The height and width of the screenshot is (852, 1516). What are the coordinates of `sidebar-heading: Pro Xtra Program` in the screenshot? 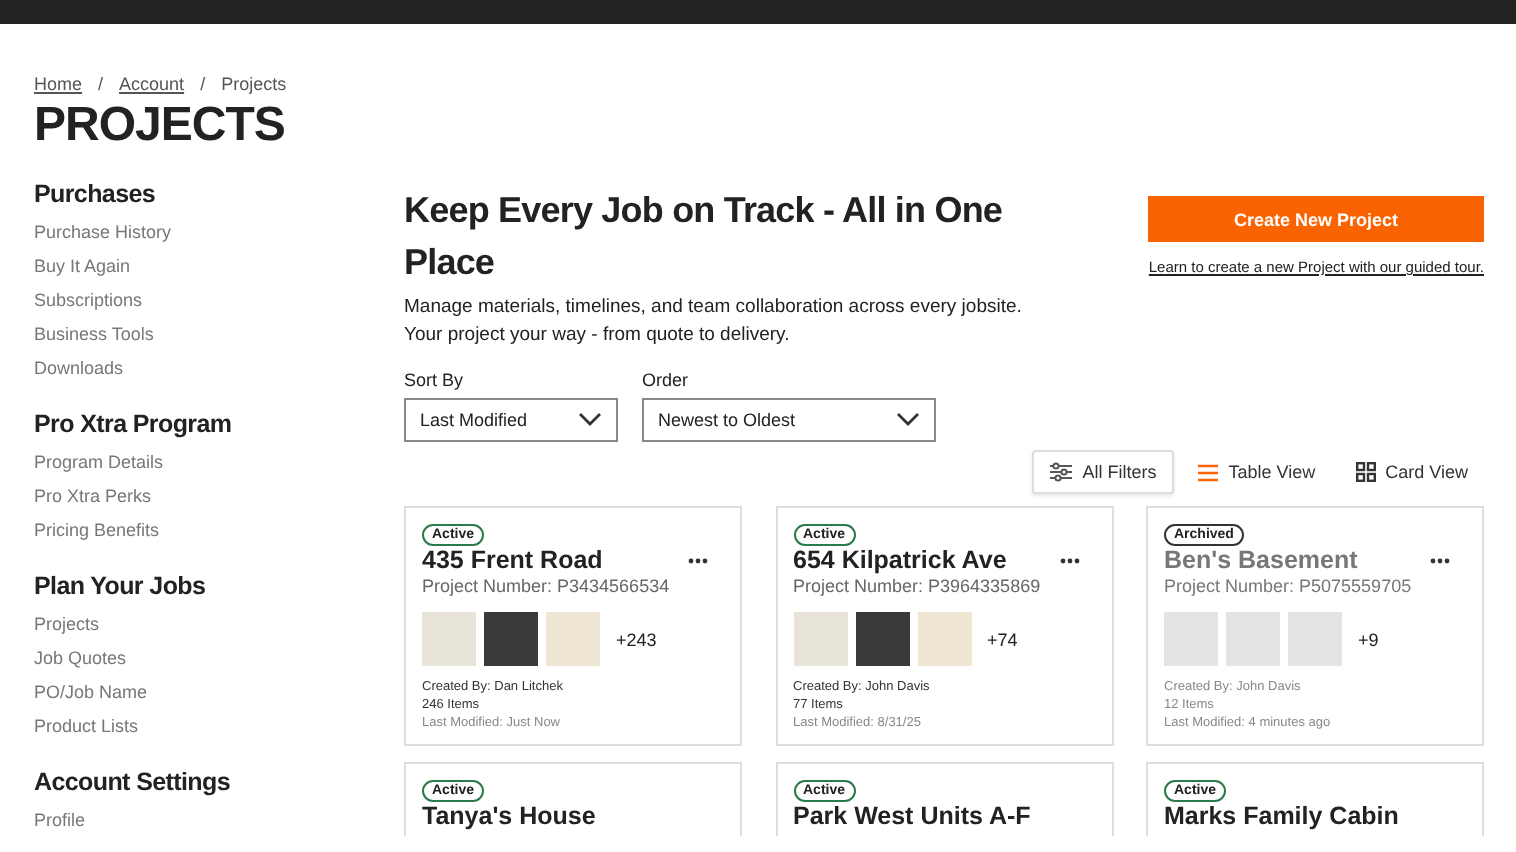 It's located at (133, 424).